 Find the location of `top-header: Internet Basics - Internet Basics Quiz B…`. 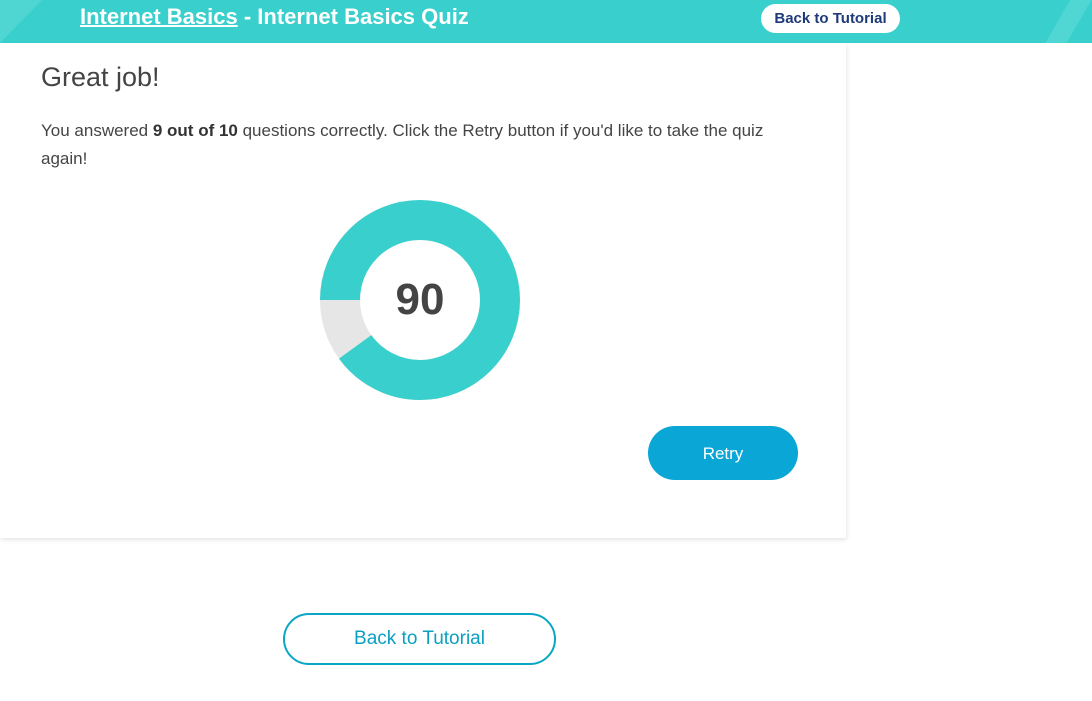

top-header: Internet Basics - Internet Basics Quiz B… is located at coordinates (546, 21).